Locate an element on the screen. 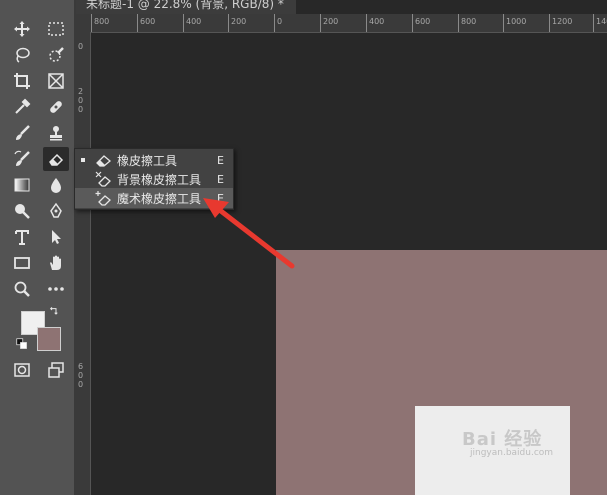  vertical-ruler: 0 2 0 0 4 0 0 6 0 0 is located at coordinates (83, 263).